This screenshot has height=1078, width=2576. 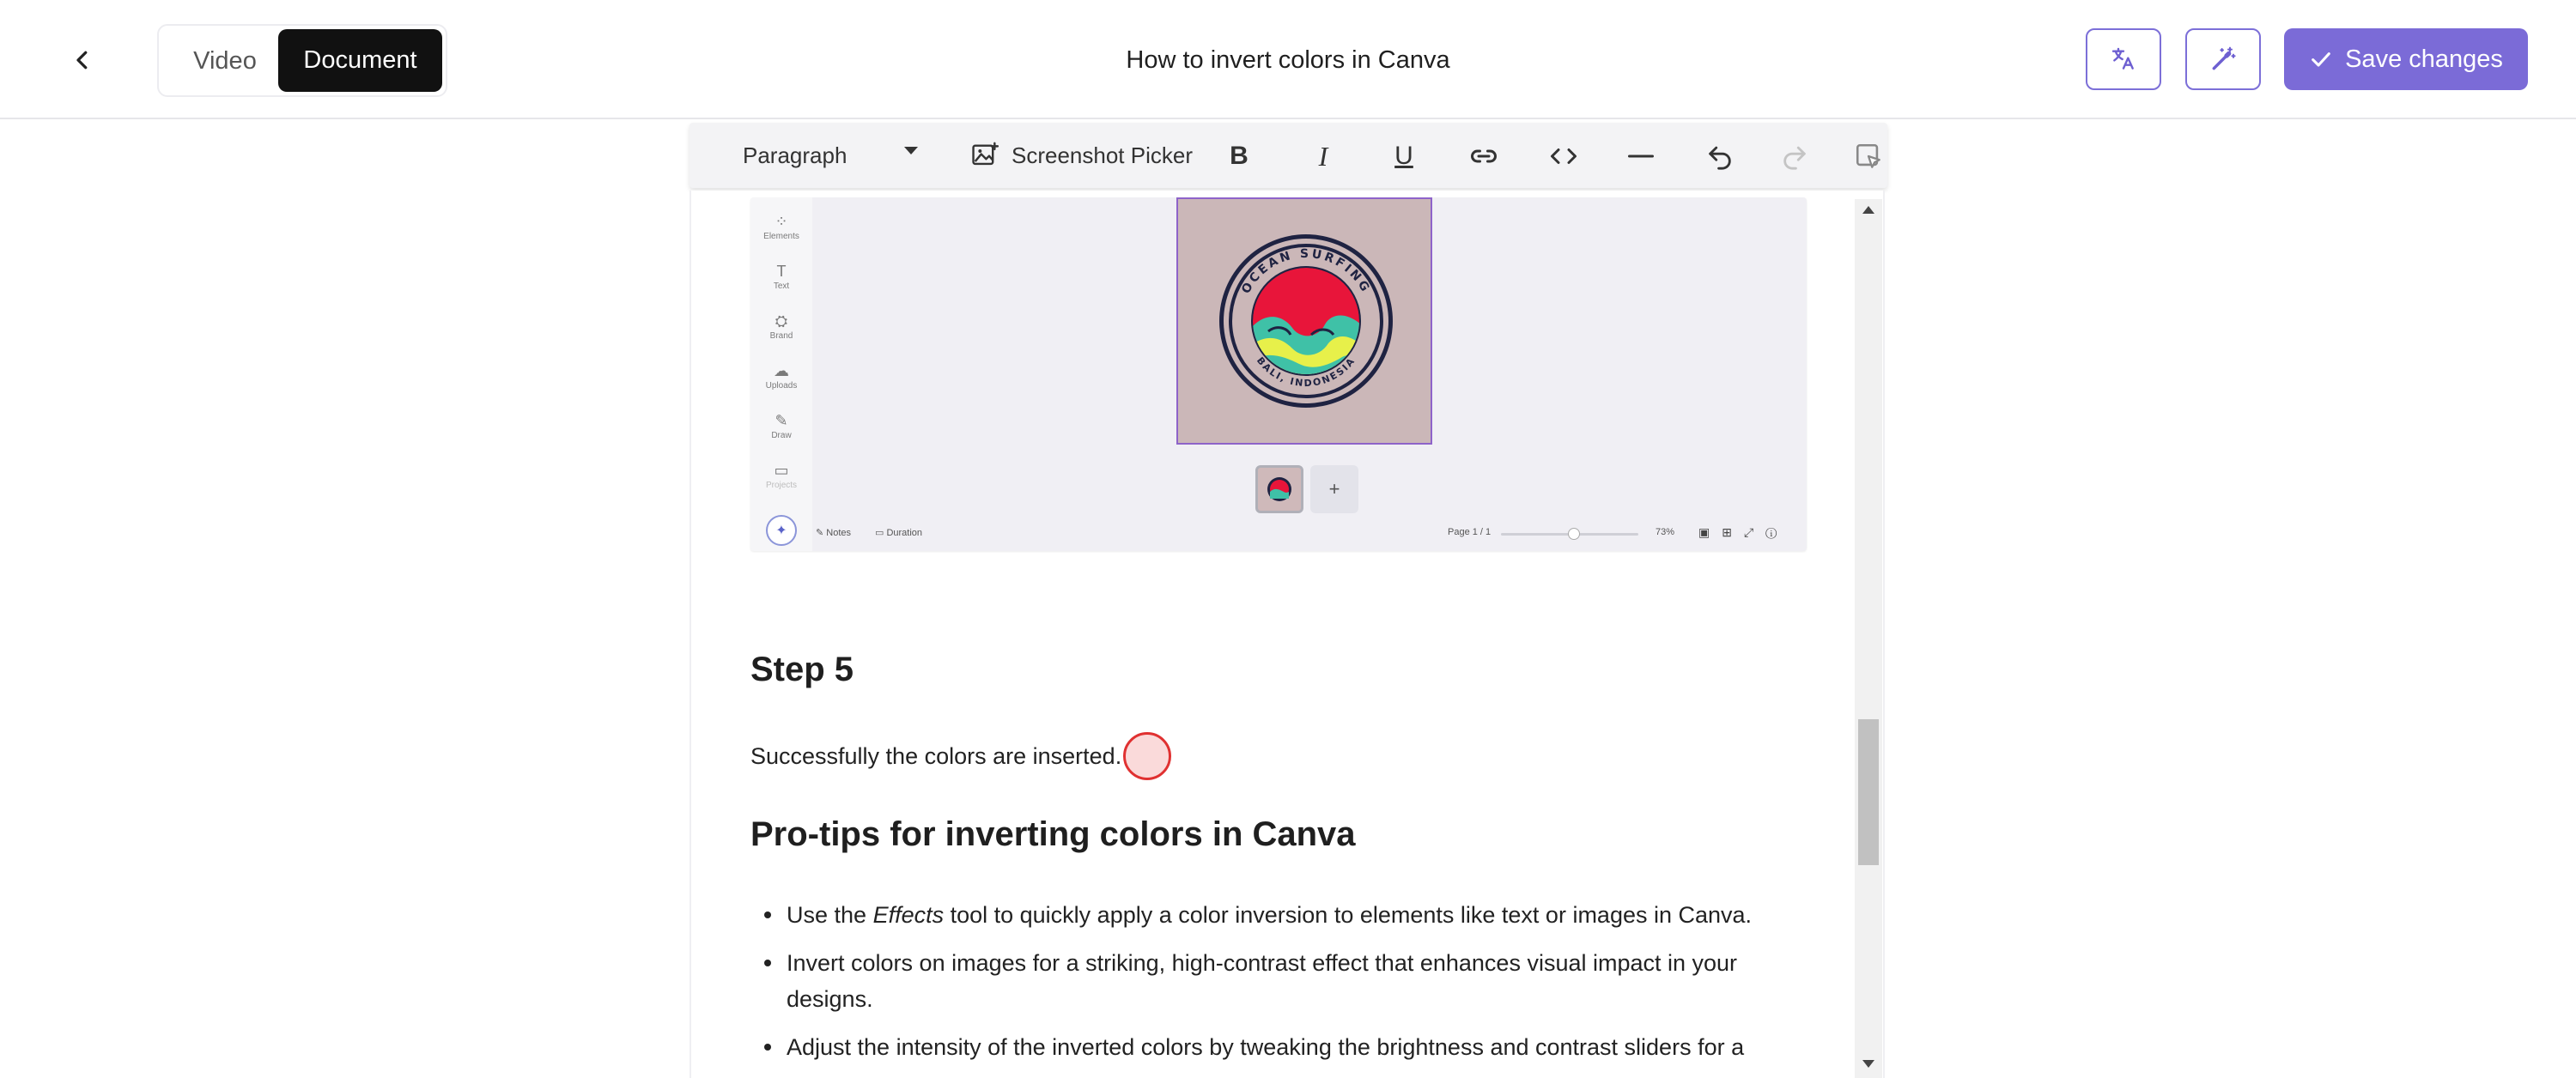 What do you see at coordinates (1288, 155) in the screenshot?
I see `formatting-toolbar: Paragraph Screenshot Picker B I U` at bounding box center [1288, 155].